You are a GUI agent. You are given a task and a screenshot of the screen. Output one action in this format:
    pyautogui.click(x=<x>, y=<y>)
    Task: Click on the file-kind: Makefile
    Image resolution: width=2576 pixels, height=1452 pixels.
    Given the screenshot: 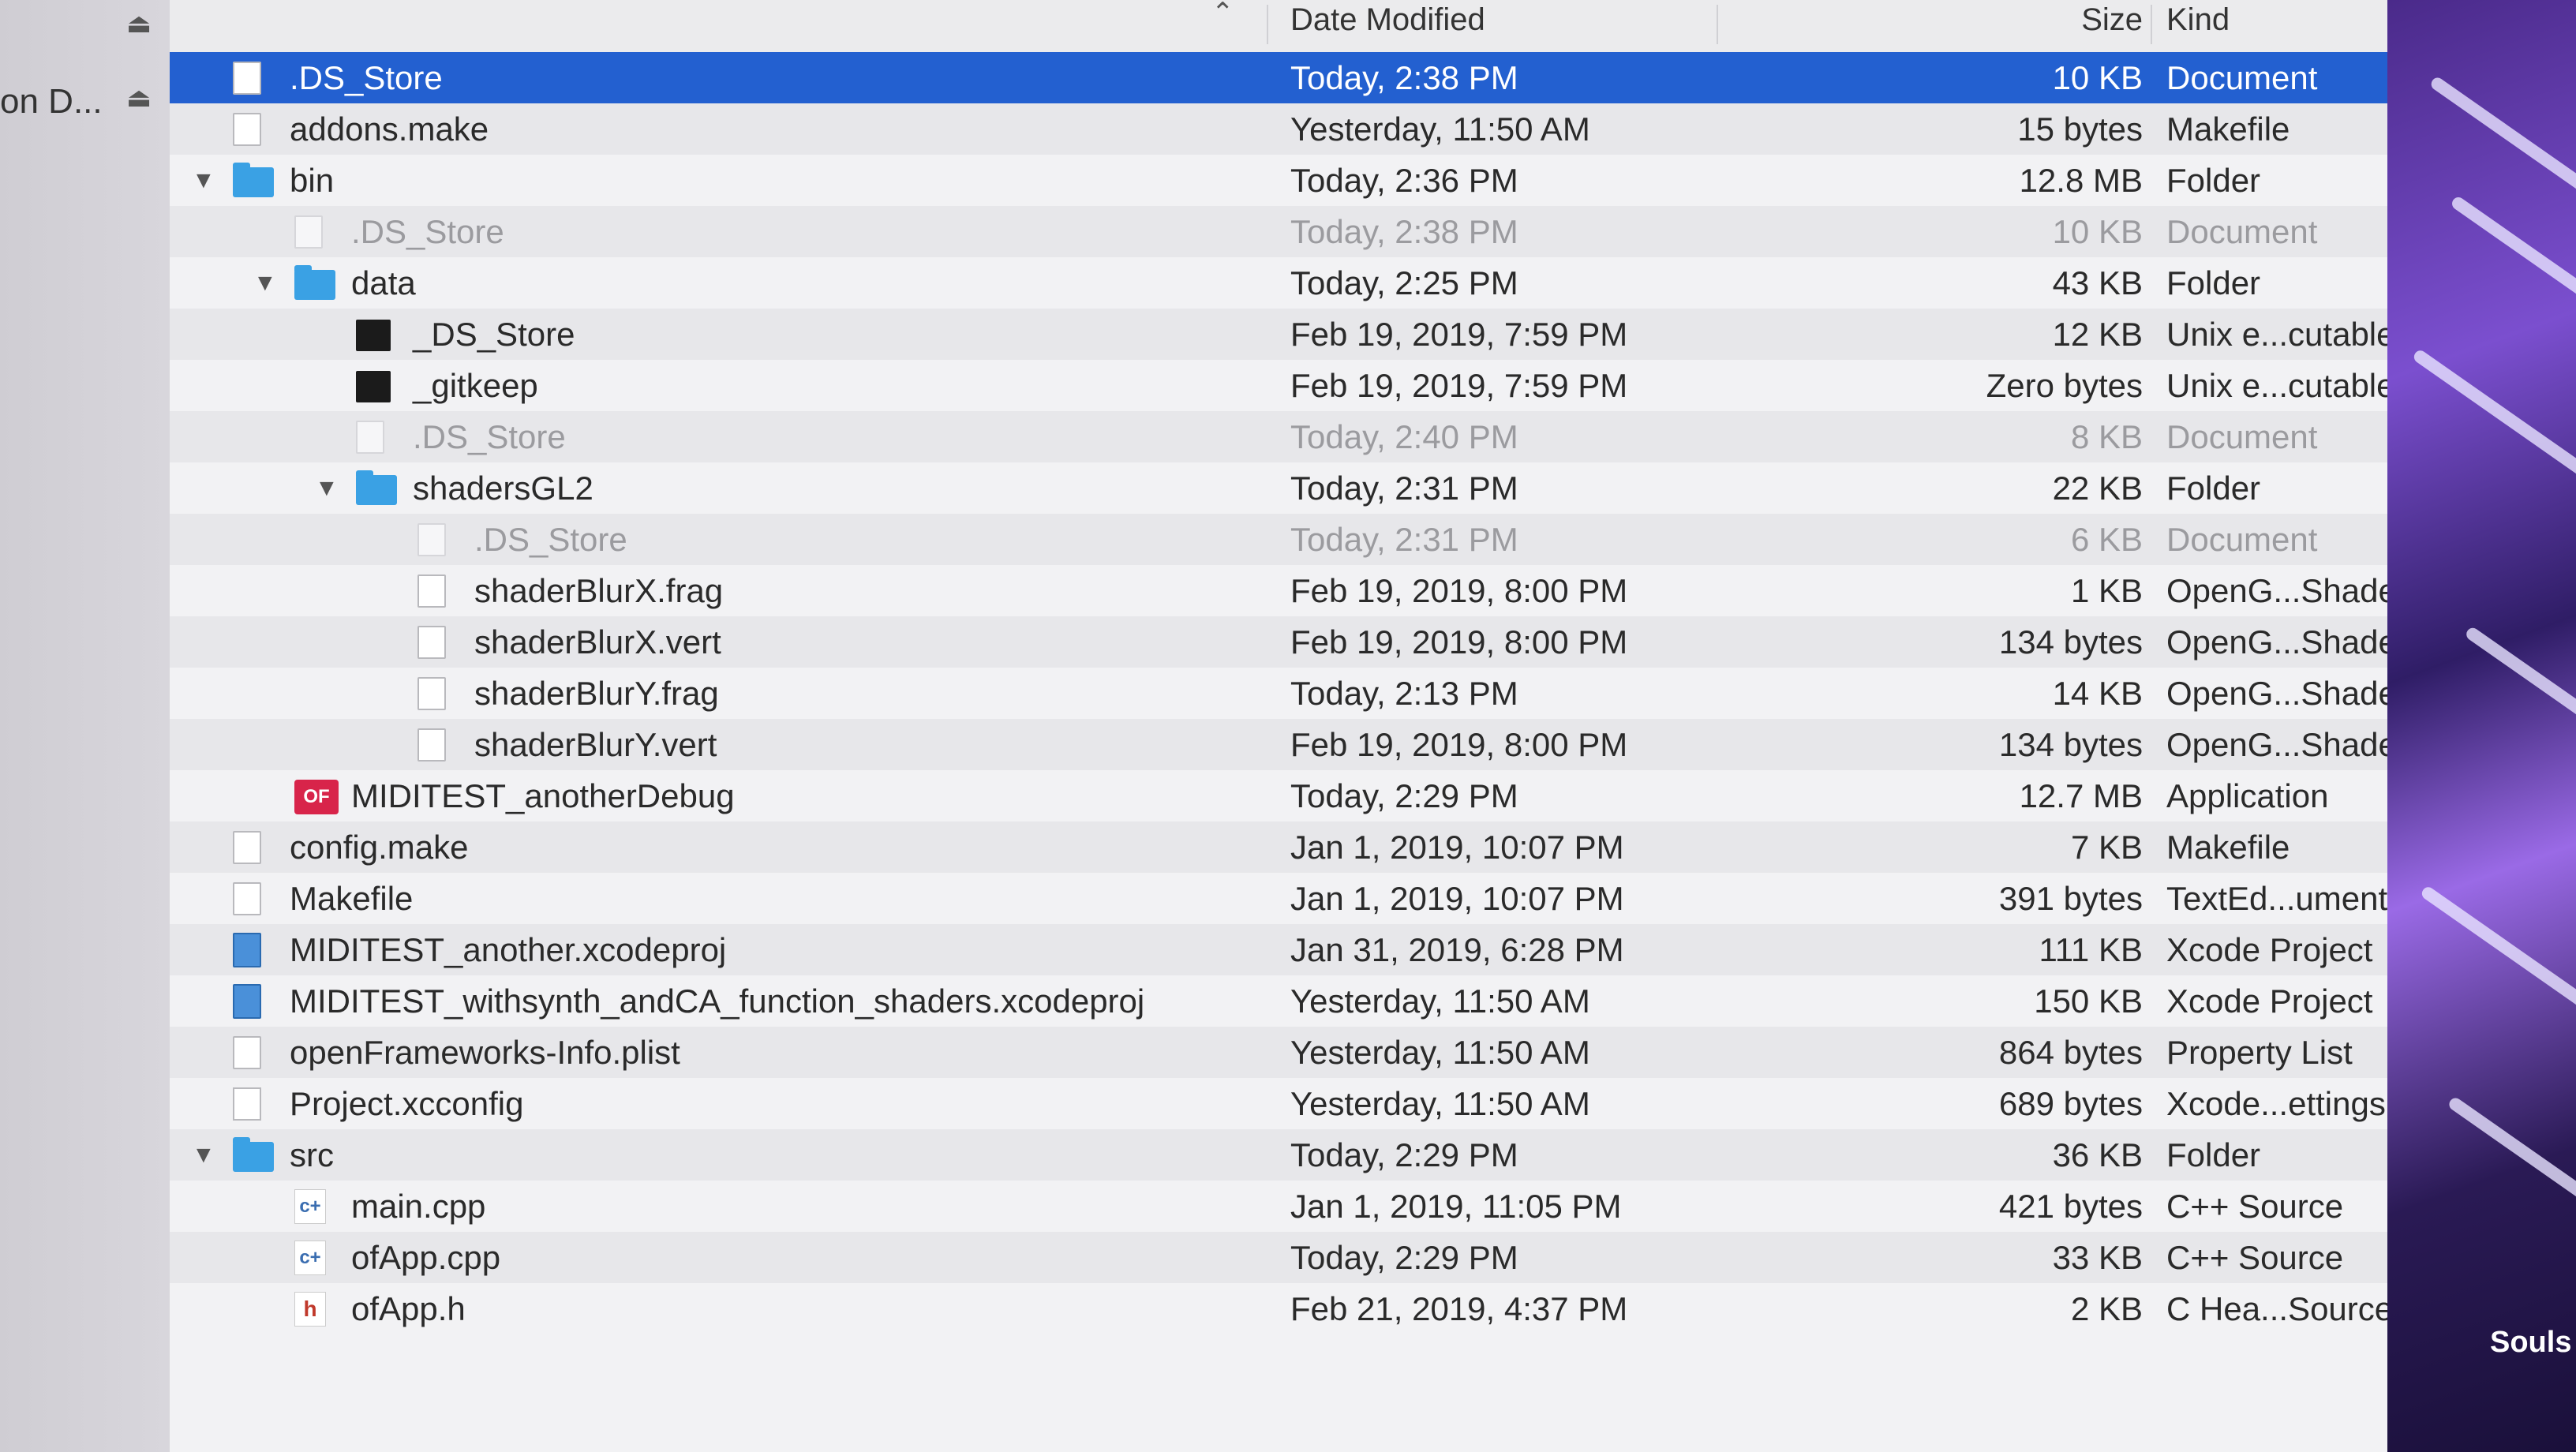 What is the action you would take?
    pyautogui.click(x=2228, y=129)
    